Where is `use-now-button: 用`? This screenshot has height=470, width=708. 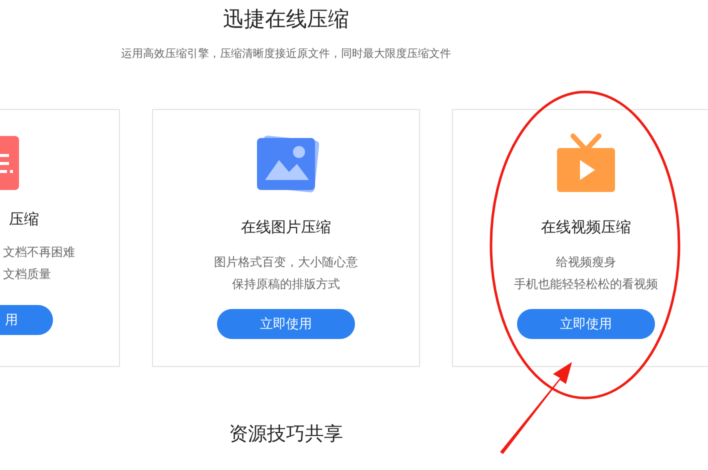 use-now-button: 用 is located at coordinates (26, 320).